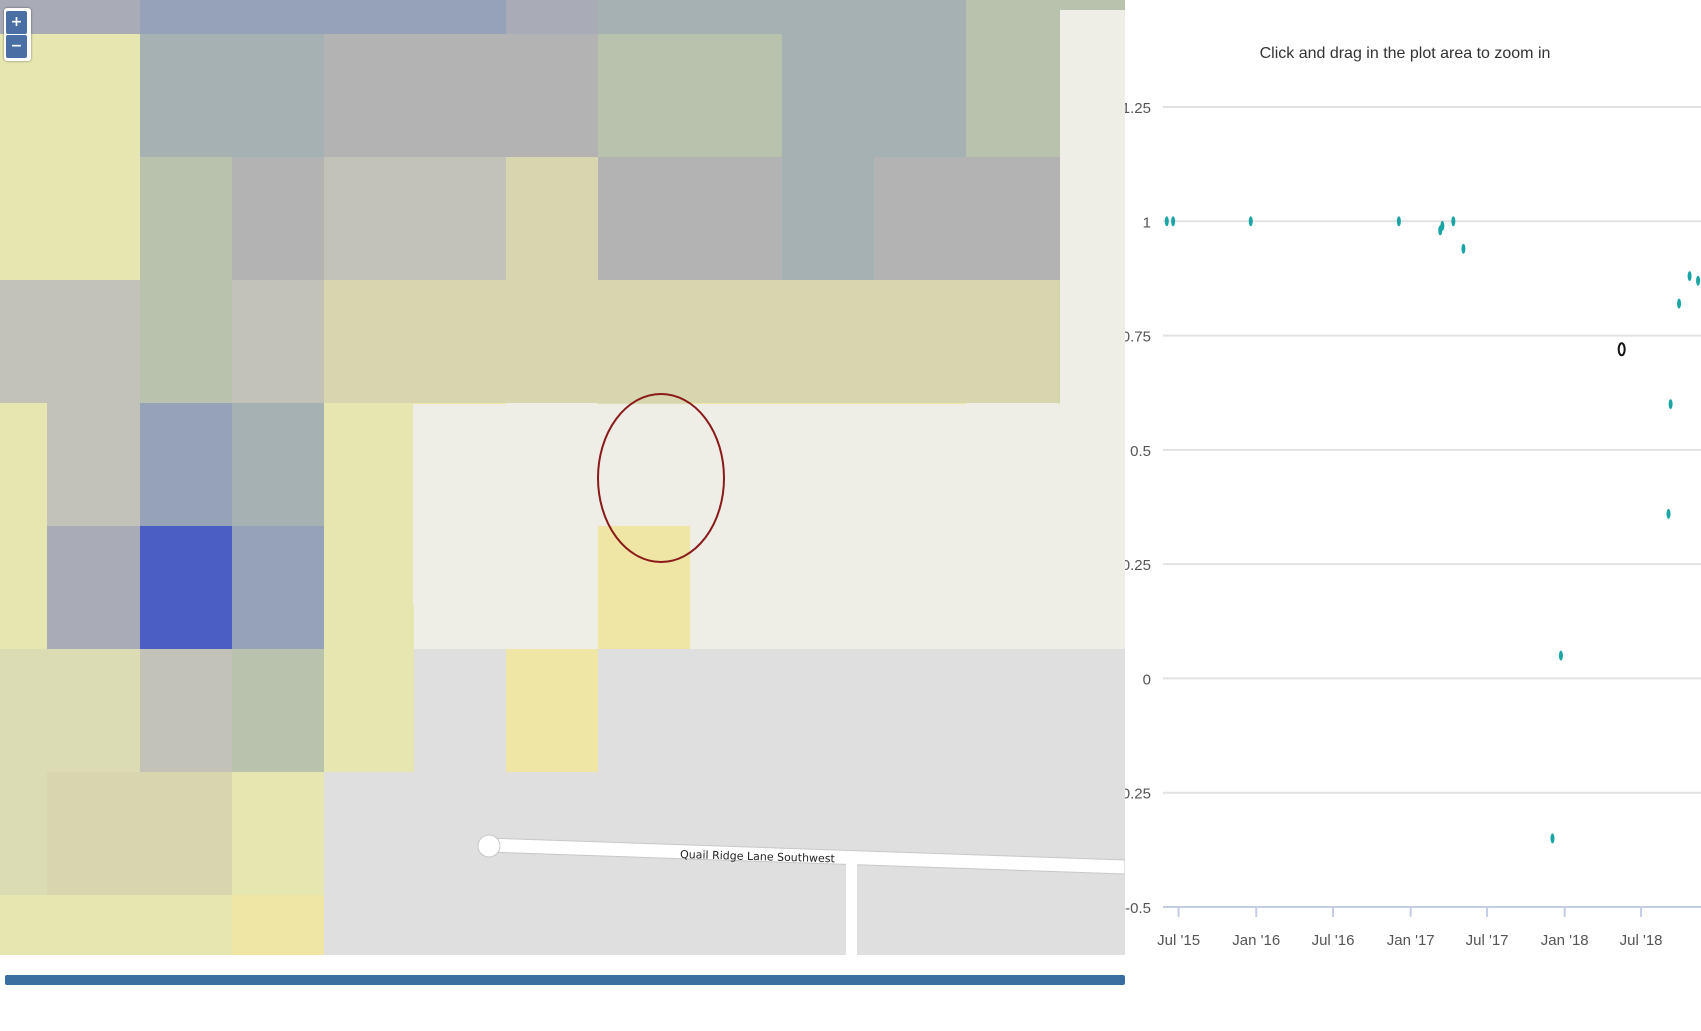 This screenshot has height=1031, width=1701. Describe the element at coordinates (1621, 349) in the screenshot. I see `data-point-selected` at that location.